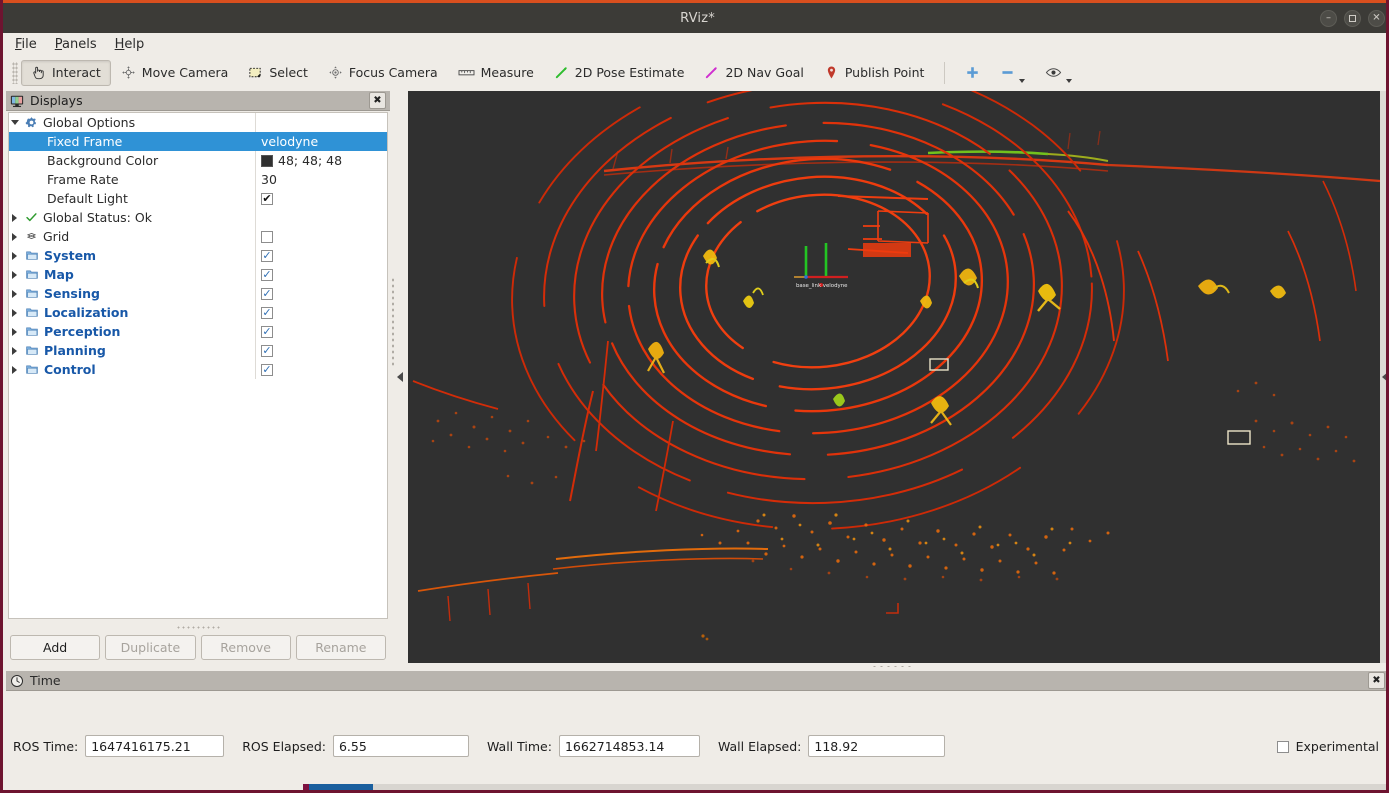 The image size is (1389, 793). Describe the element at coordinates (267, 198) in the screenshot. I see `checkbox-checked: ✔` at that location.